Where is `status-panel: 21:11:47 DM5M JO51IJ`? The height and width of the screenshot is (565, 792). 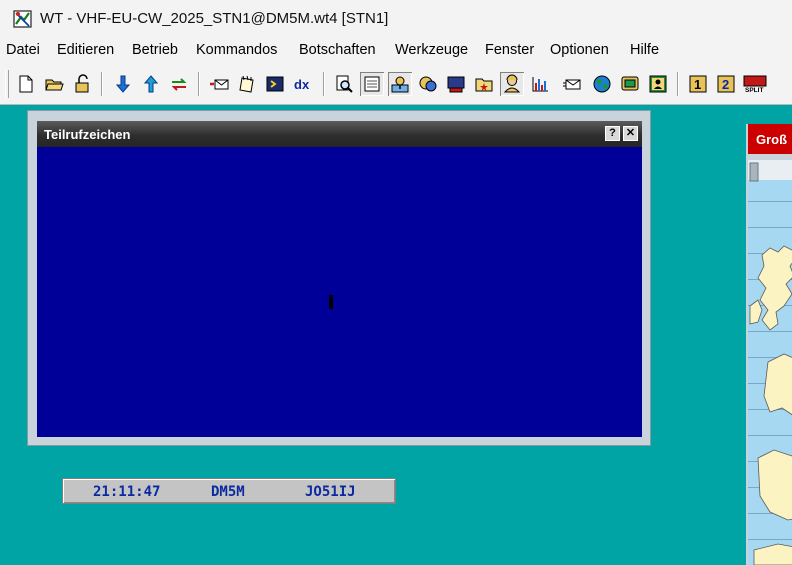 status-panel: 21:11:47 DM5M JO51IJ is located at coordinates (229, 491).